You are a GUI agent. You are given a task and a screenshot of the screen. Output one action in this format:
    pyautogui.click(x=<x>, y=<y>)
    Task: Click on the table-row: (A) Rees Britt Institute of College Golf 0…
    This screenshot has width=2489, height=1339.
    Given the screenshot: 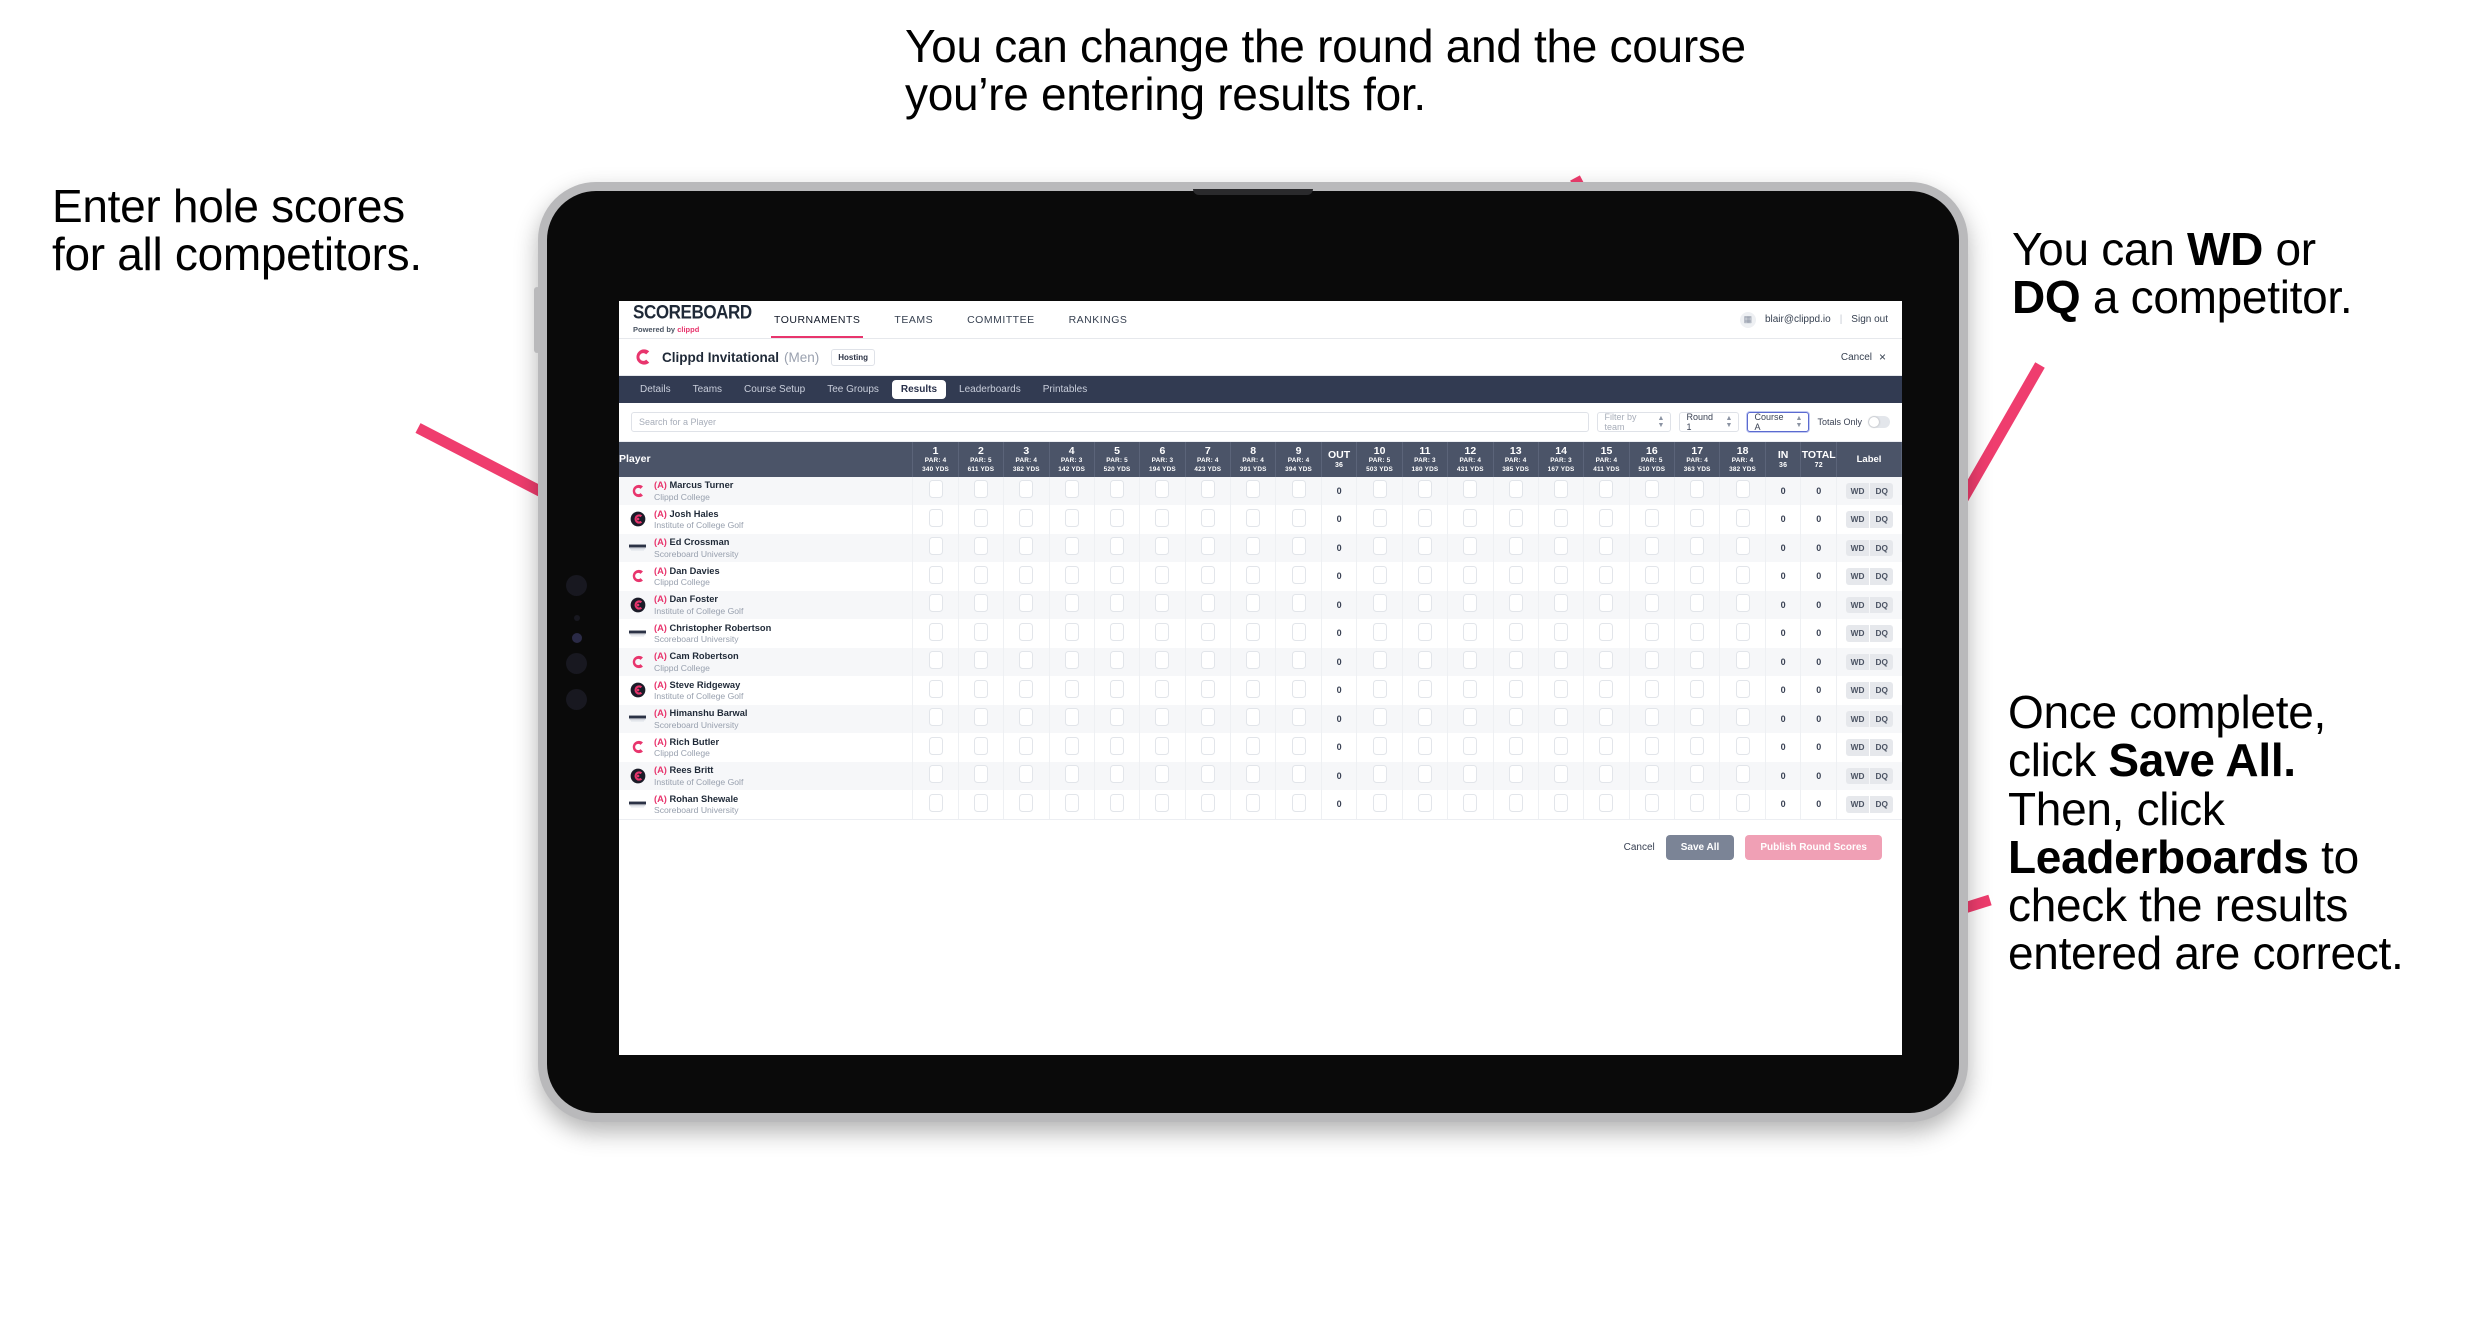 What is the action you would take?
    pyautogui.click(x=1260, y=776)
    